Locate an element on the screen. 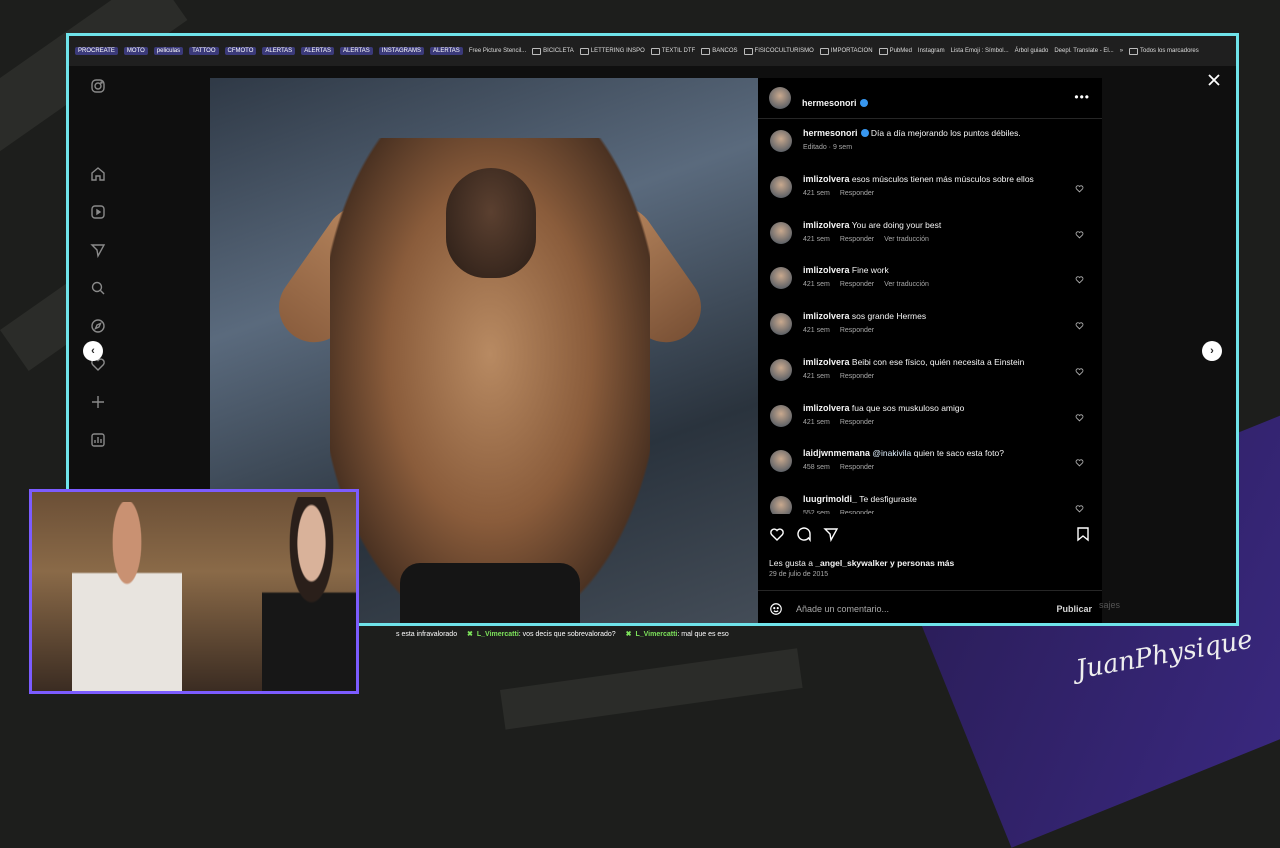 The height and width of the screenshot is (848, 1280). bookmark-item: BICICLETA is located at coordinates (553, 51).